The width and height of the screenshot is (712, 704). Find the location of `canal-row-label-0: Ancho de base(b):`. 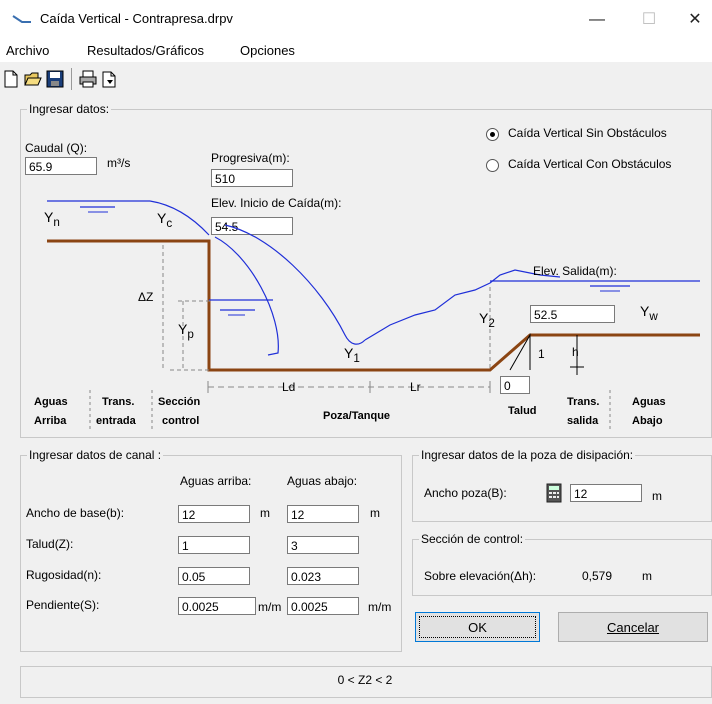

canal-row-label-0: Ancho de base(b): is located at coordinates (75, 513).